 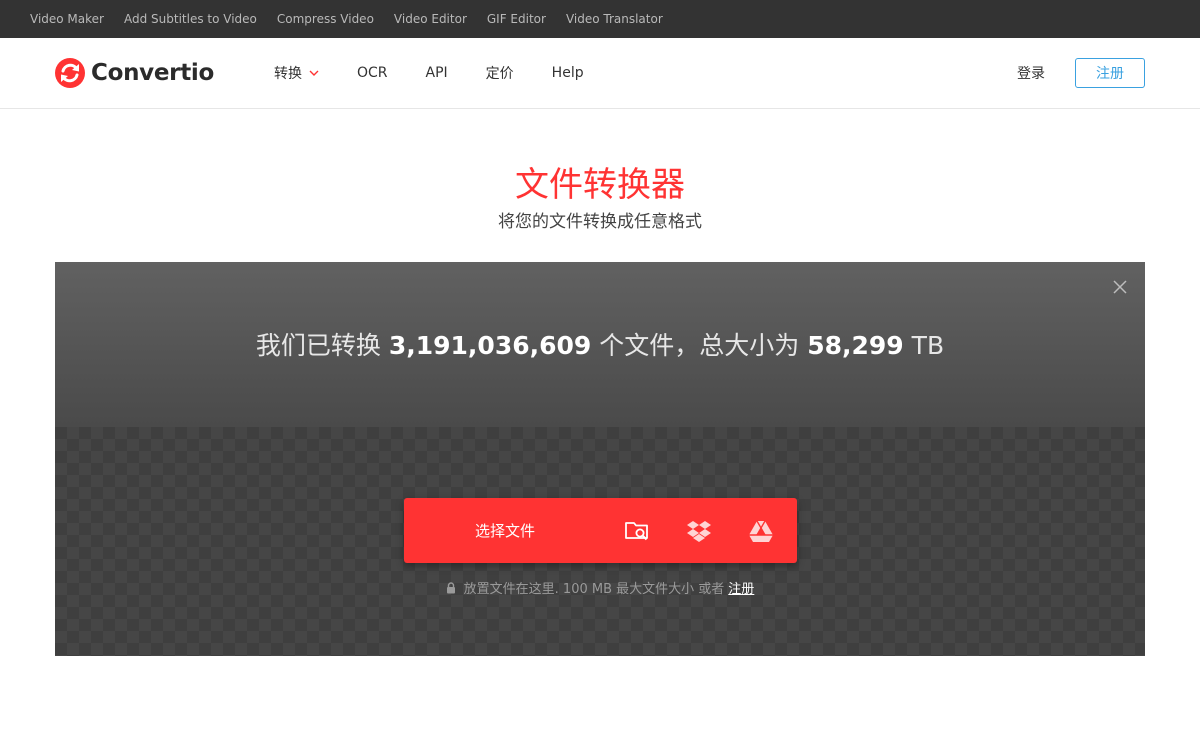 I want to click on drop-hint-text: 放置文件在这里. 100 MB 最大文件大小 或者, so click(x=594, y=589).